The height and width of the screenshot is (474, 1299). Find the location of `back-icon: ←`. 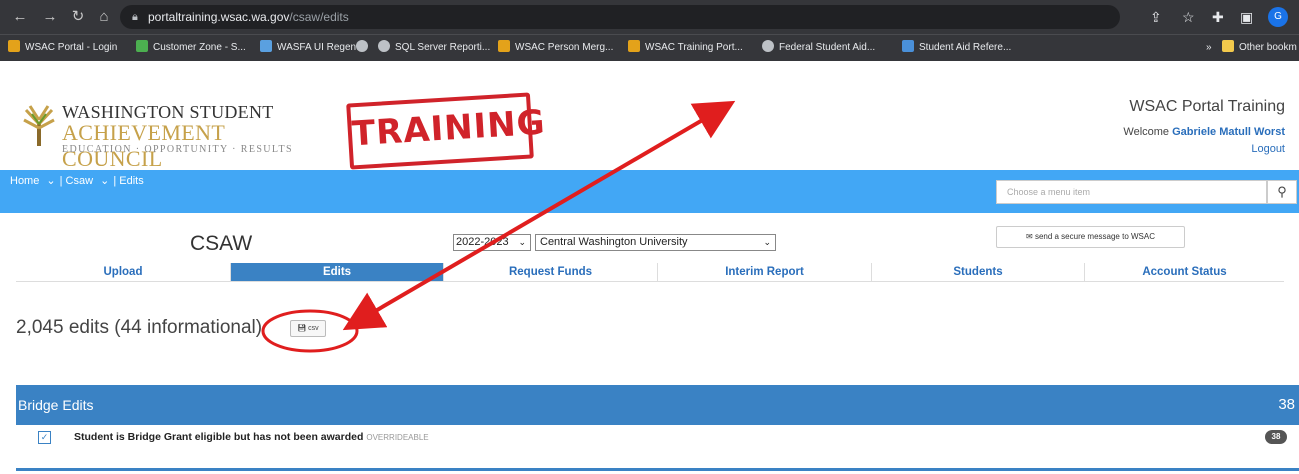

back-icon: ← is located at coordinates (20, 17).